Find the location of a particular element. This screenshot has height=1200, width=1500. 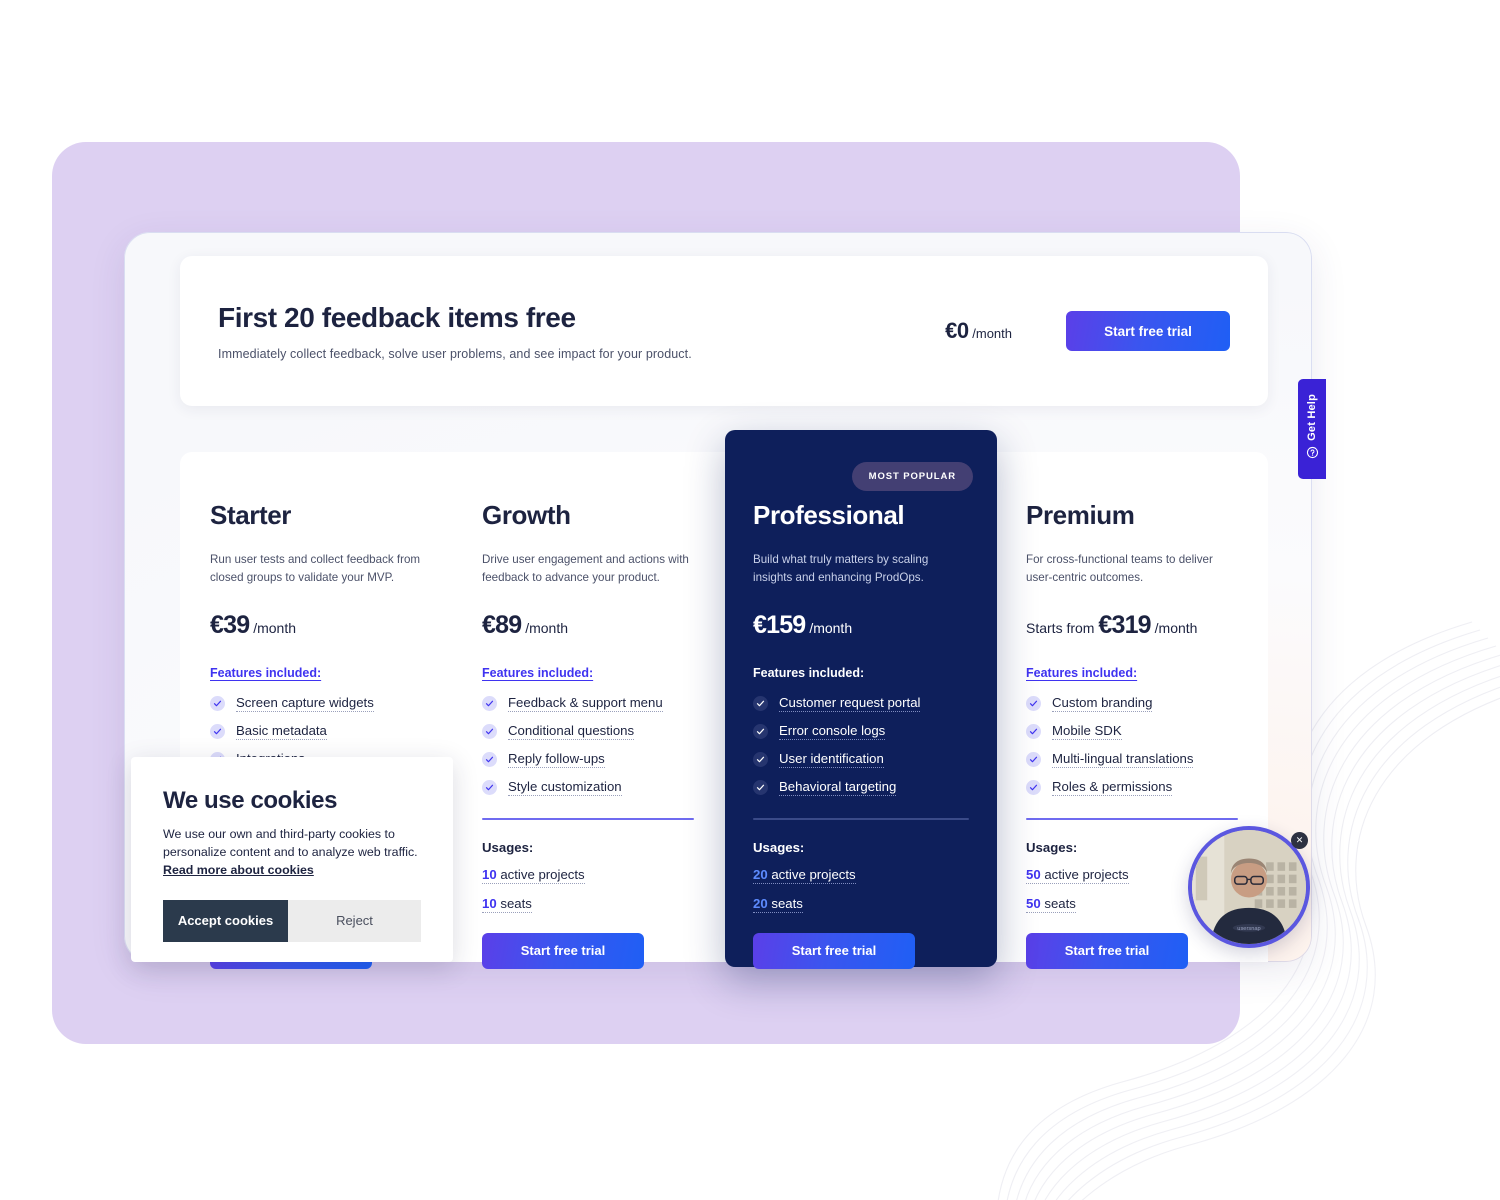

plan-name: Growth is located at coordinates (526, 515).